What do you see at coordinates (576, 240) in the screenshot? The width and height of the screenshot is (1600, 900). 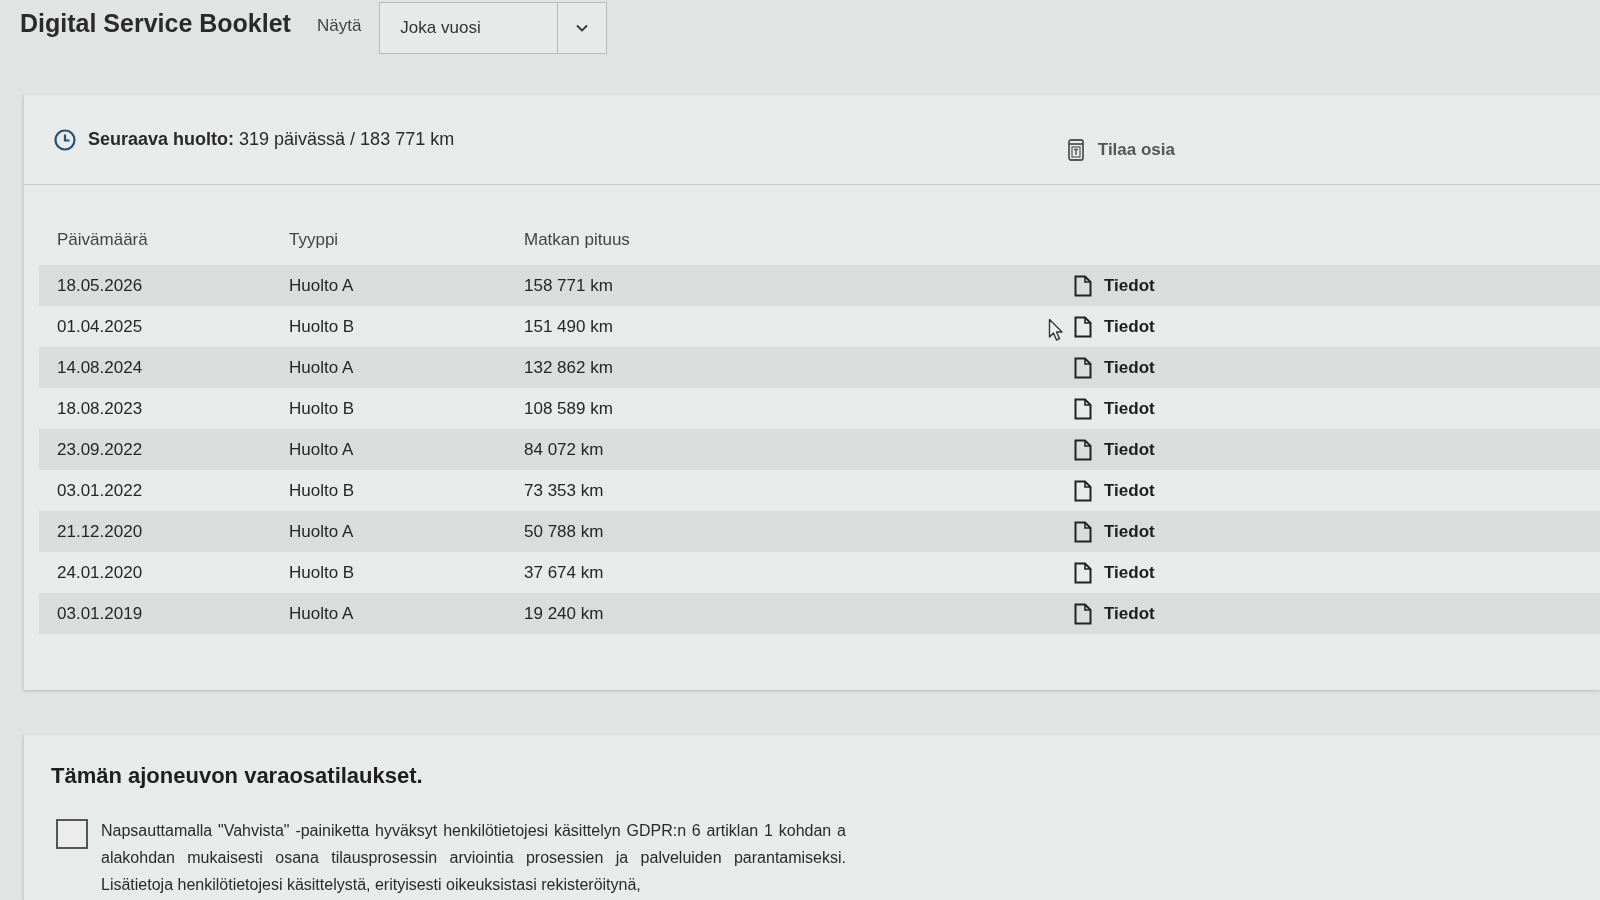 I see `column-header: Matkan pituus` at bounding box center [576, 240].